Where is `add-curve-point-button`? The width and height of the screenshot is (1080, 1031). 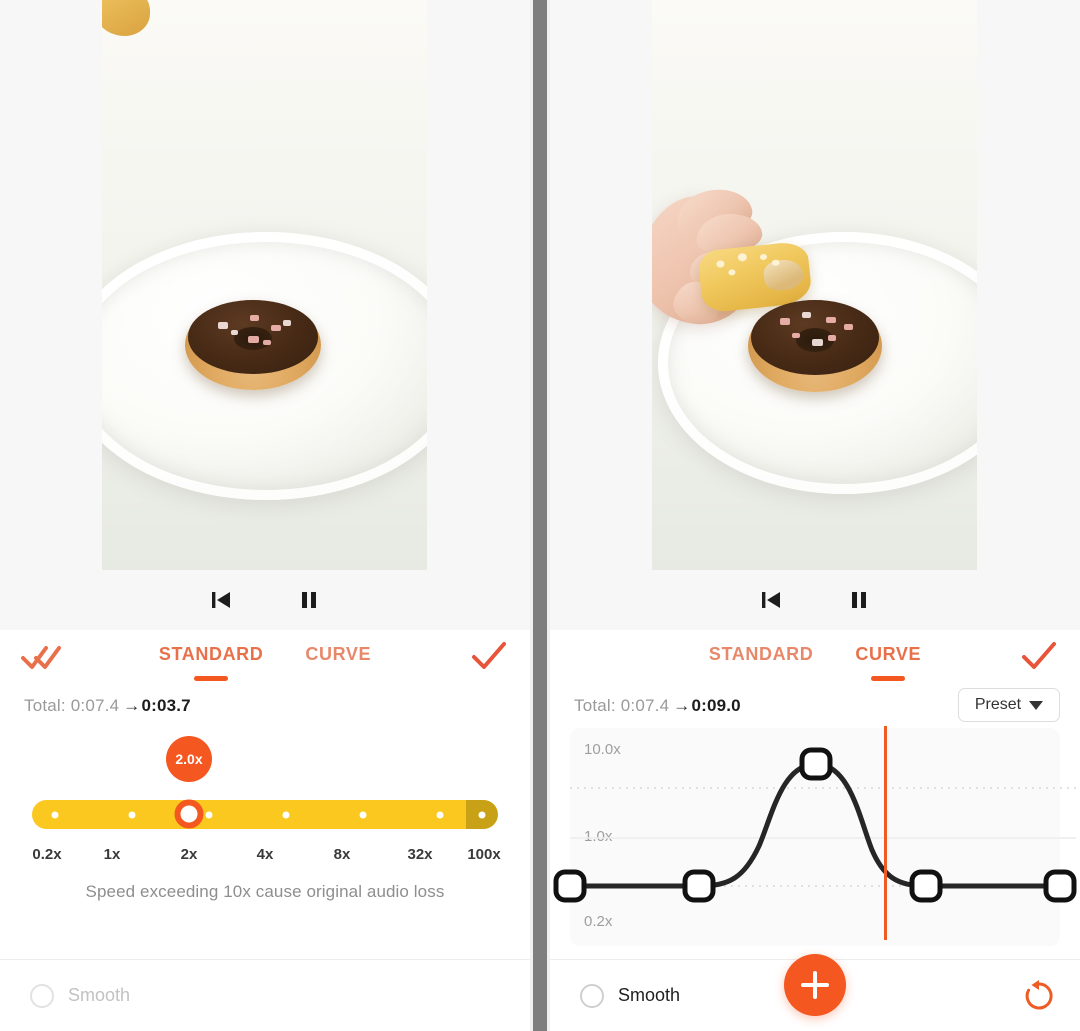
add-curve-point-button is located at coordinates (815, 985).